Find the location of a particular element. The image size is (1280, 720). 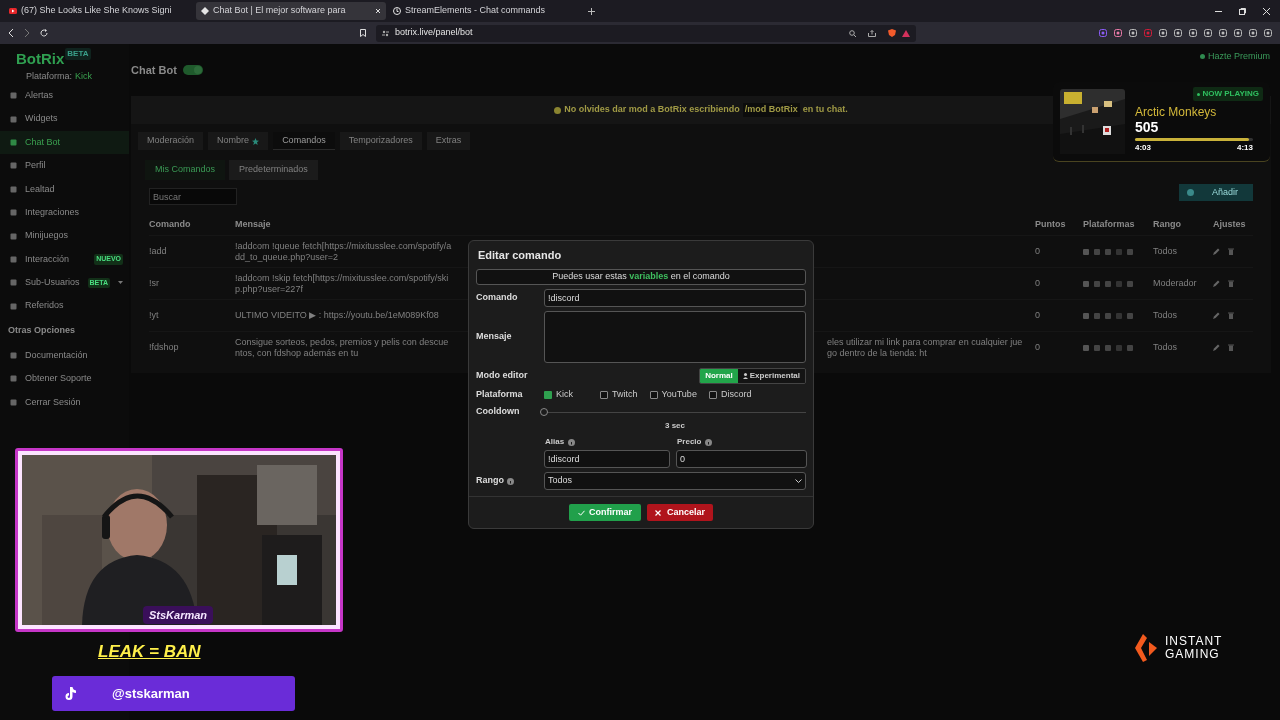

clock-icon is located at coordinates (397, 11).